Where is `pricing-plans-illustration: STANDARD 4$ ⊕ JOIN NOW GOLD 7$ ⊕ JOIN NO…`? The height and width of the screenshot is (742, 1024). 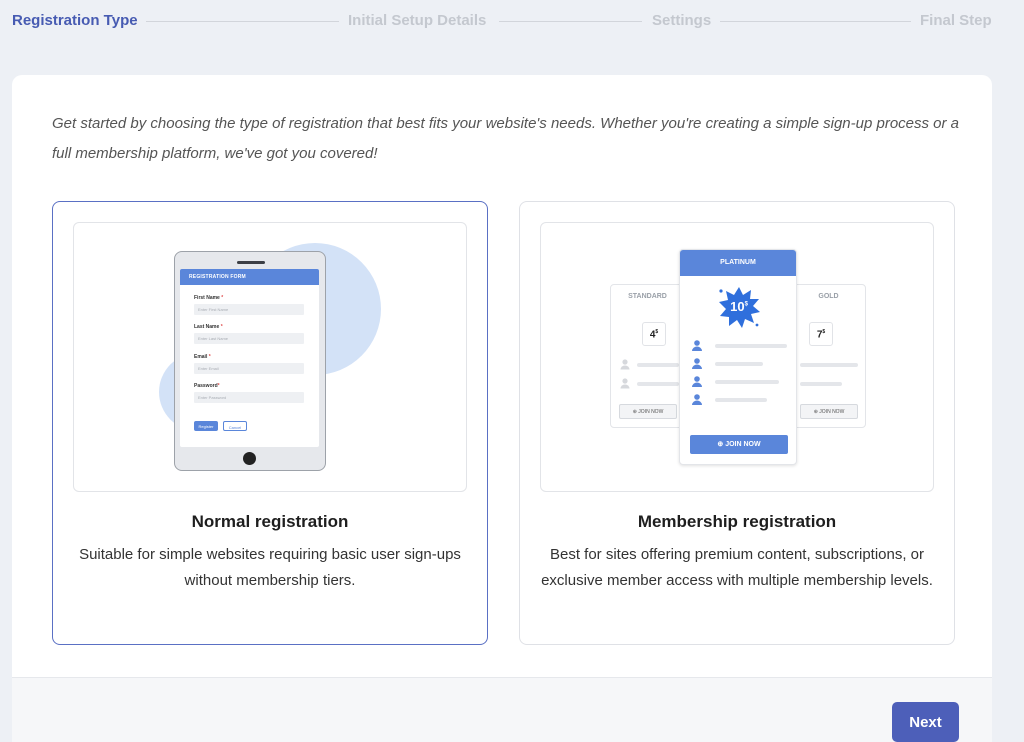 pricing-plans-illustration: STANDARD 4$ ⊕ JOIN NOW GOLD 7$ ⊕ JOIN NO… is located at coordinates (737, 357).